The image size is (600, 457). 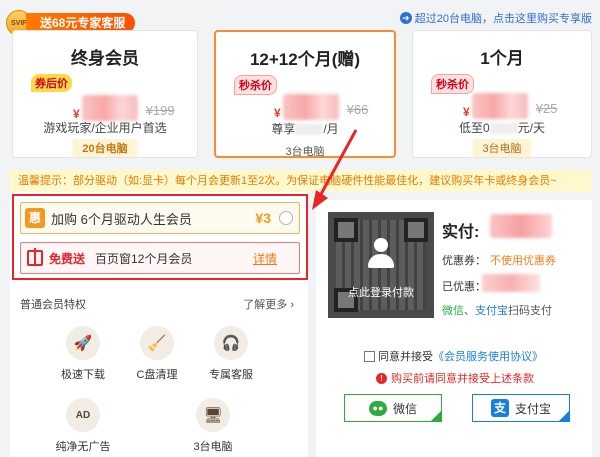 What do you see at coordinates (105, 148) in the screenshot?
I see `plan-pc-count: 20台电脑` at bounding box center [105, 148].